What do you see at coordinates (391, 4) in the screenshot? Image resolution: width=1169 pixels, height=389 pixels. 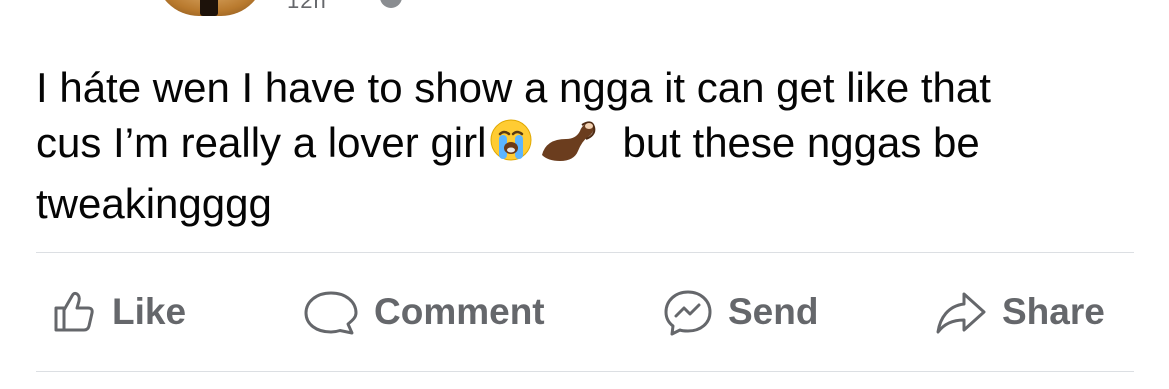 I see `globe-icon` at bounding box center [391, 4].